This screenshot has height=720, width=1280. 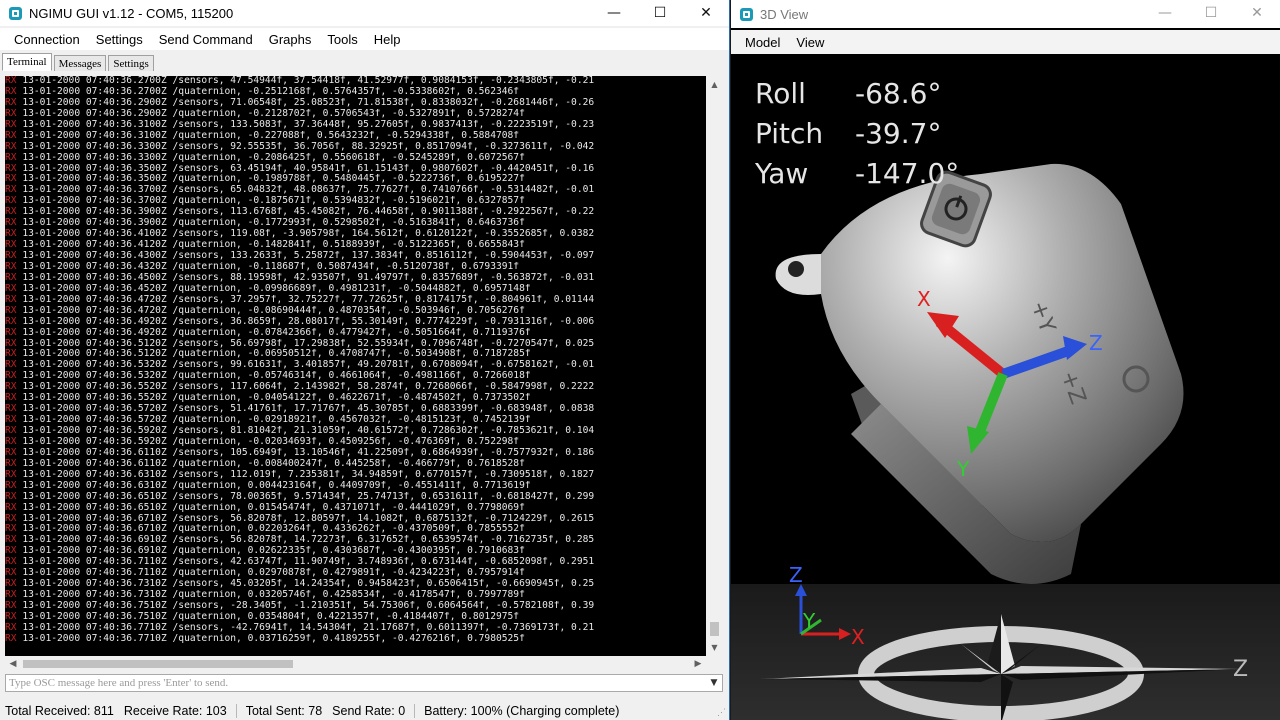 What do you see at coordinates (13, 664) in the screenshot?
I see `scroll-left-arrow-icon: ◀` at bounding box center [13, 664].